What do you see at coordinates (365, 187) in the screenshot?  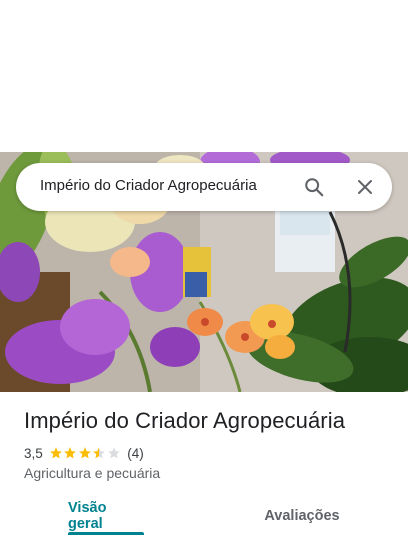 I see `close-icon` at bounding box center [365, 187].